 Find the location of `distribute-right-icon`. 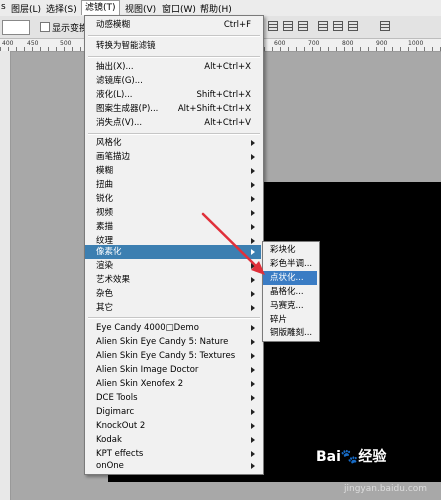

distribute-right-icon is located at coordinates (353, 26).